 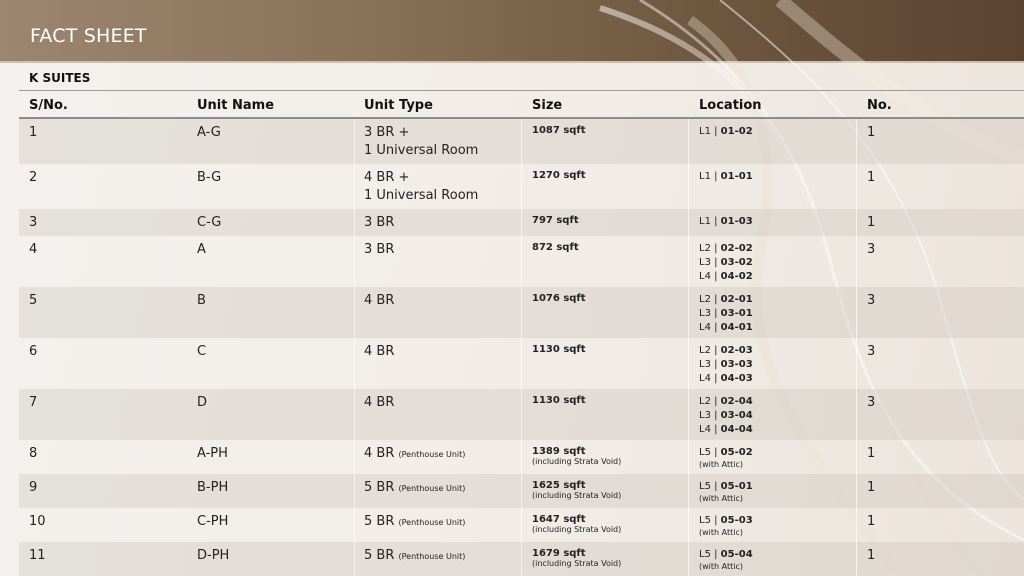 I want to click on size-value: 1389 sqft, so click(x=559, y=451).